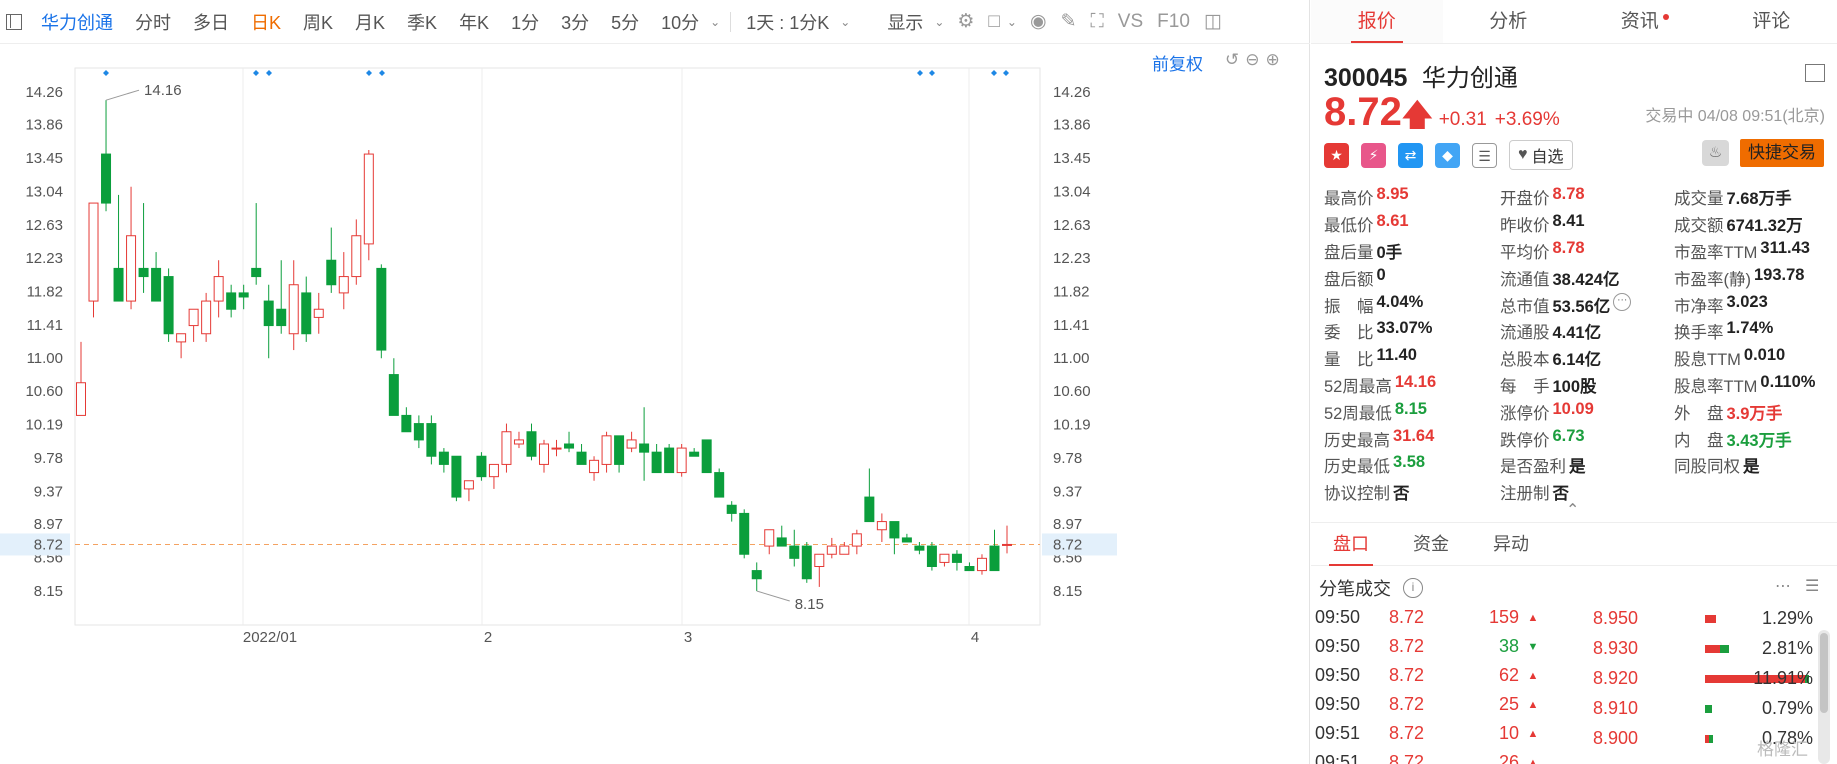 Image resolution: width=1837 pixels, height=764 pixels. I want to click on distribution-price: 8.910, so click(1616, 707).